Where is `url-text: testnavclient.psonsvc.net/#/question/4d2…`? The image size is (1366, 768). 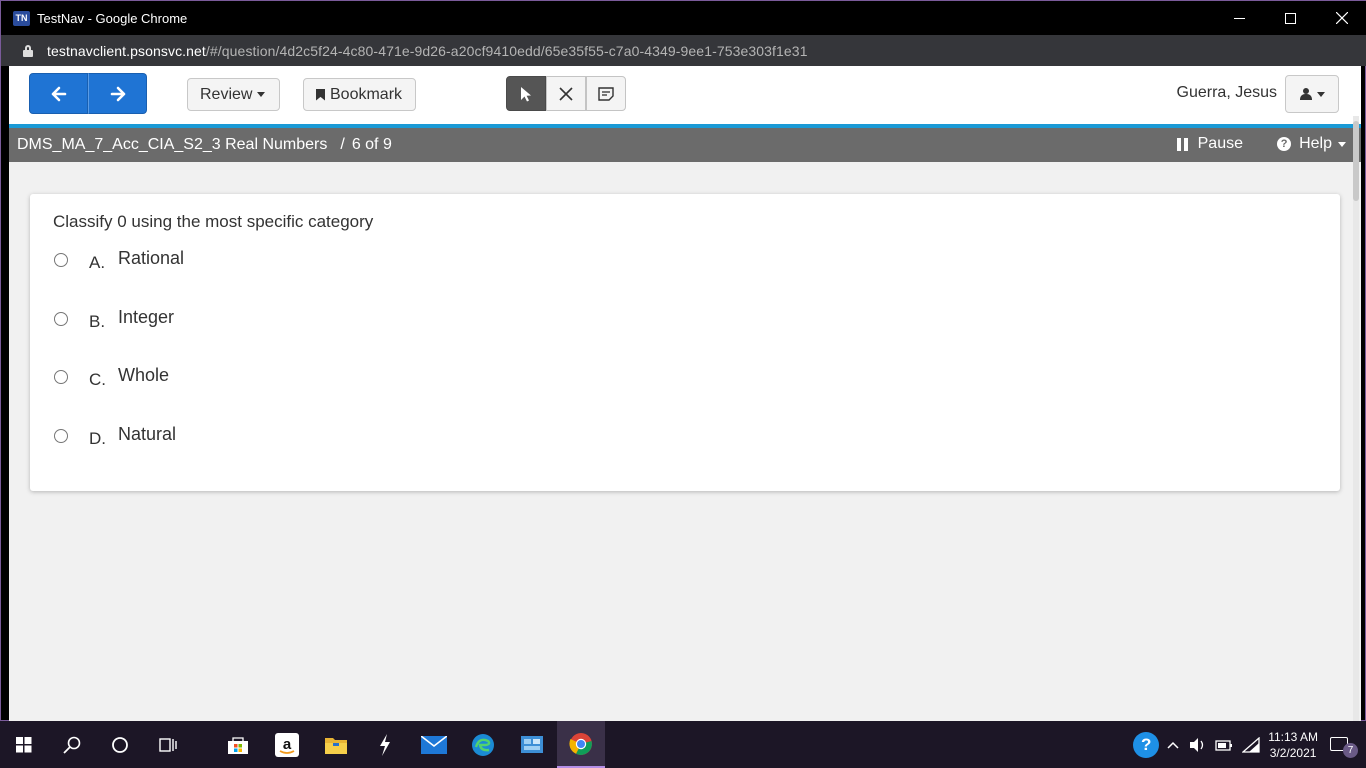
url-text: testnavclient.psonsvc.net/#/question/4d2… is located at coordinates (427, 51).